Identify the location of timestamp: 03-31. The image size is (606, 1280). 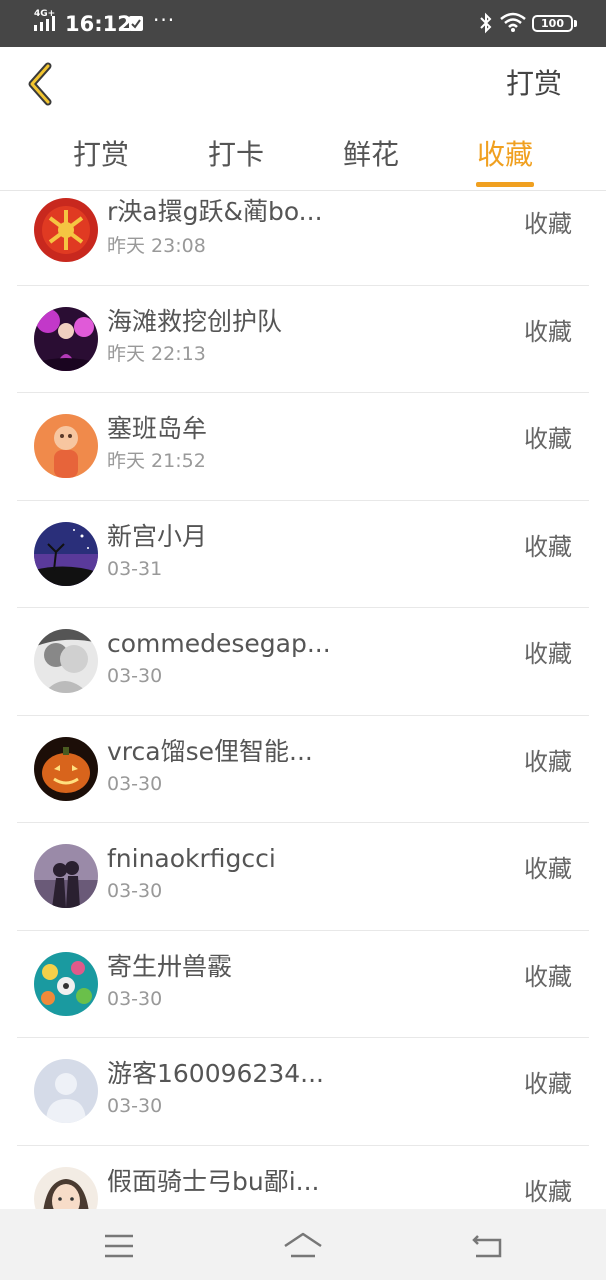
(135, 568).